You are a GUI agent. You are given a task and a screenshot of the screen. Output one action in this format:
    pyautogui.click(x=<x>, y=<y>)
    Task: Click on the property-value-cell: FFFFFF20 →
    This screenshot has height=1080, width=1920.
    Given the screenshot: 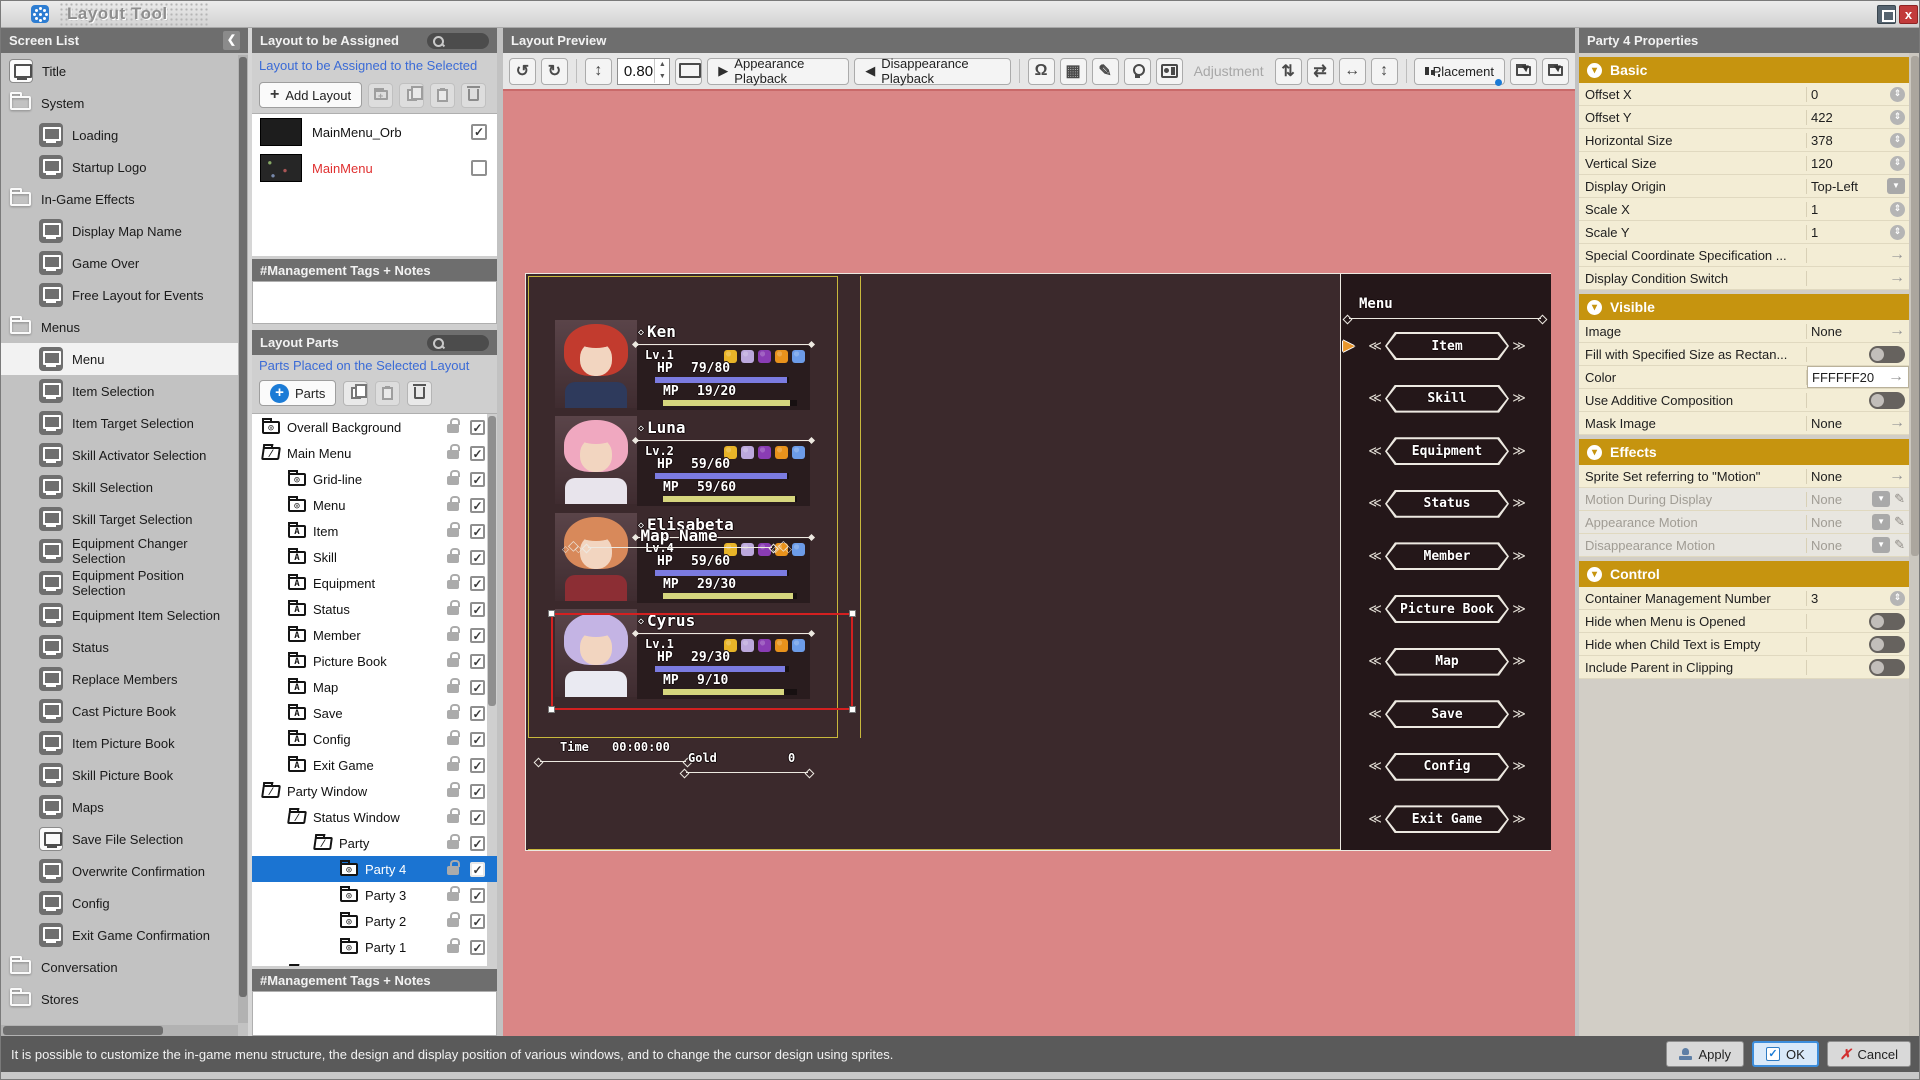 What is the action you would take?
    pyautogui.click(x=1858, y=377)
    